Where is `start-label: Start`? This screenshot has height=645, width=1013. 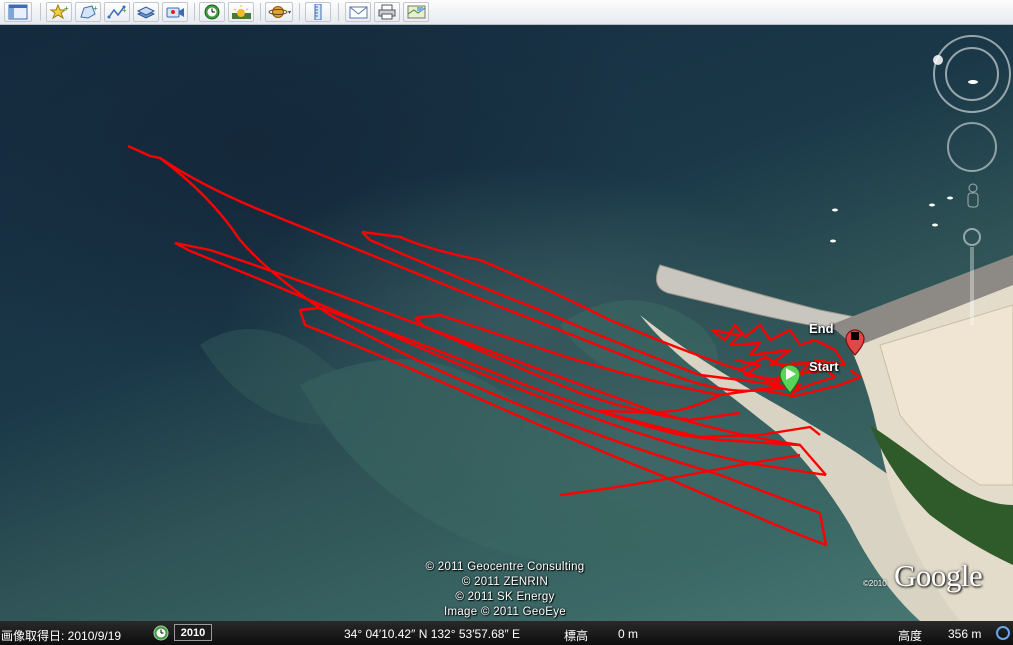
start-label: Start is located at coordinates (824, 366).